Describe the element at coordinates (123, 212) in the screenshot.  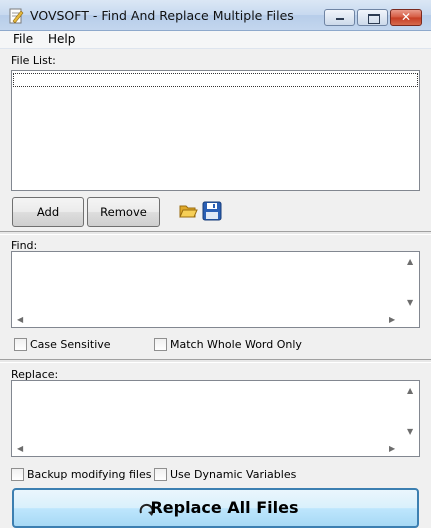
I see `remove-button: Remove` at that location.